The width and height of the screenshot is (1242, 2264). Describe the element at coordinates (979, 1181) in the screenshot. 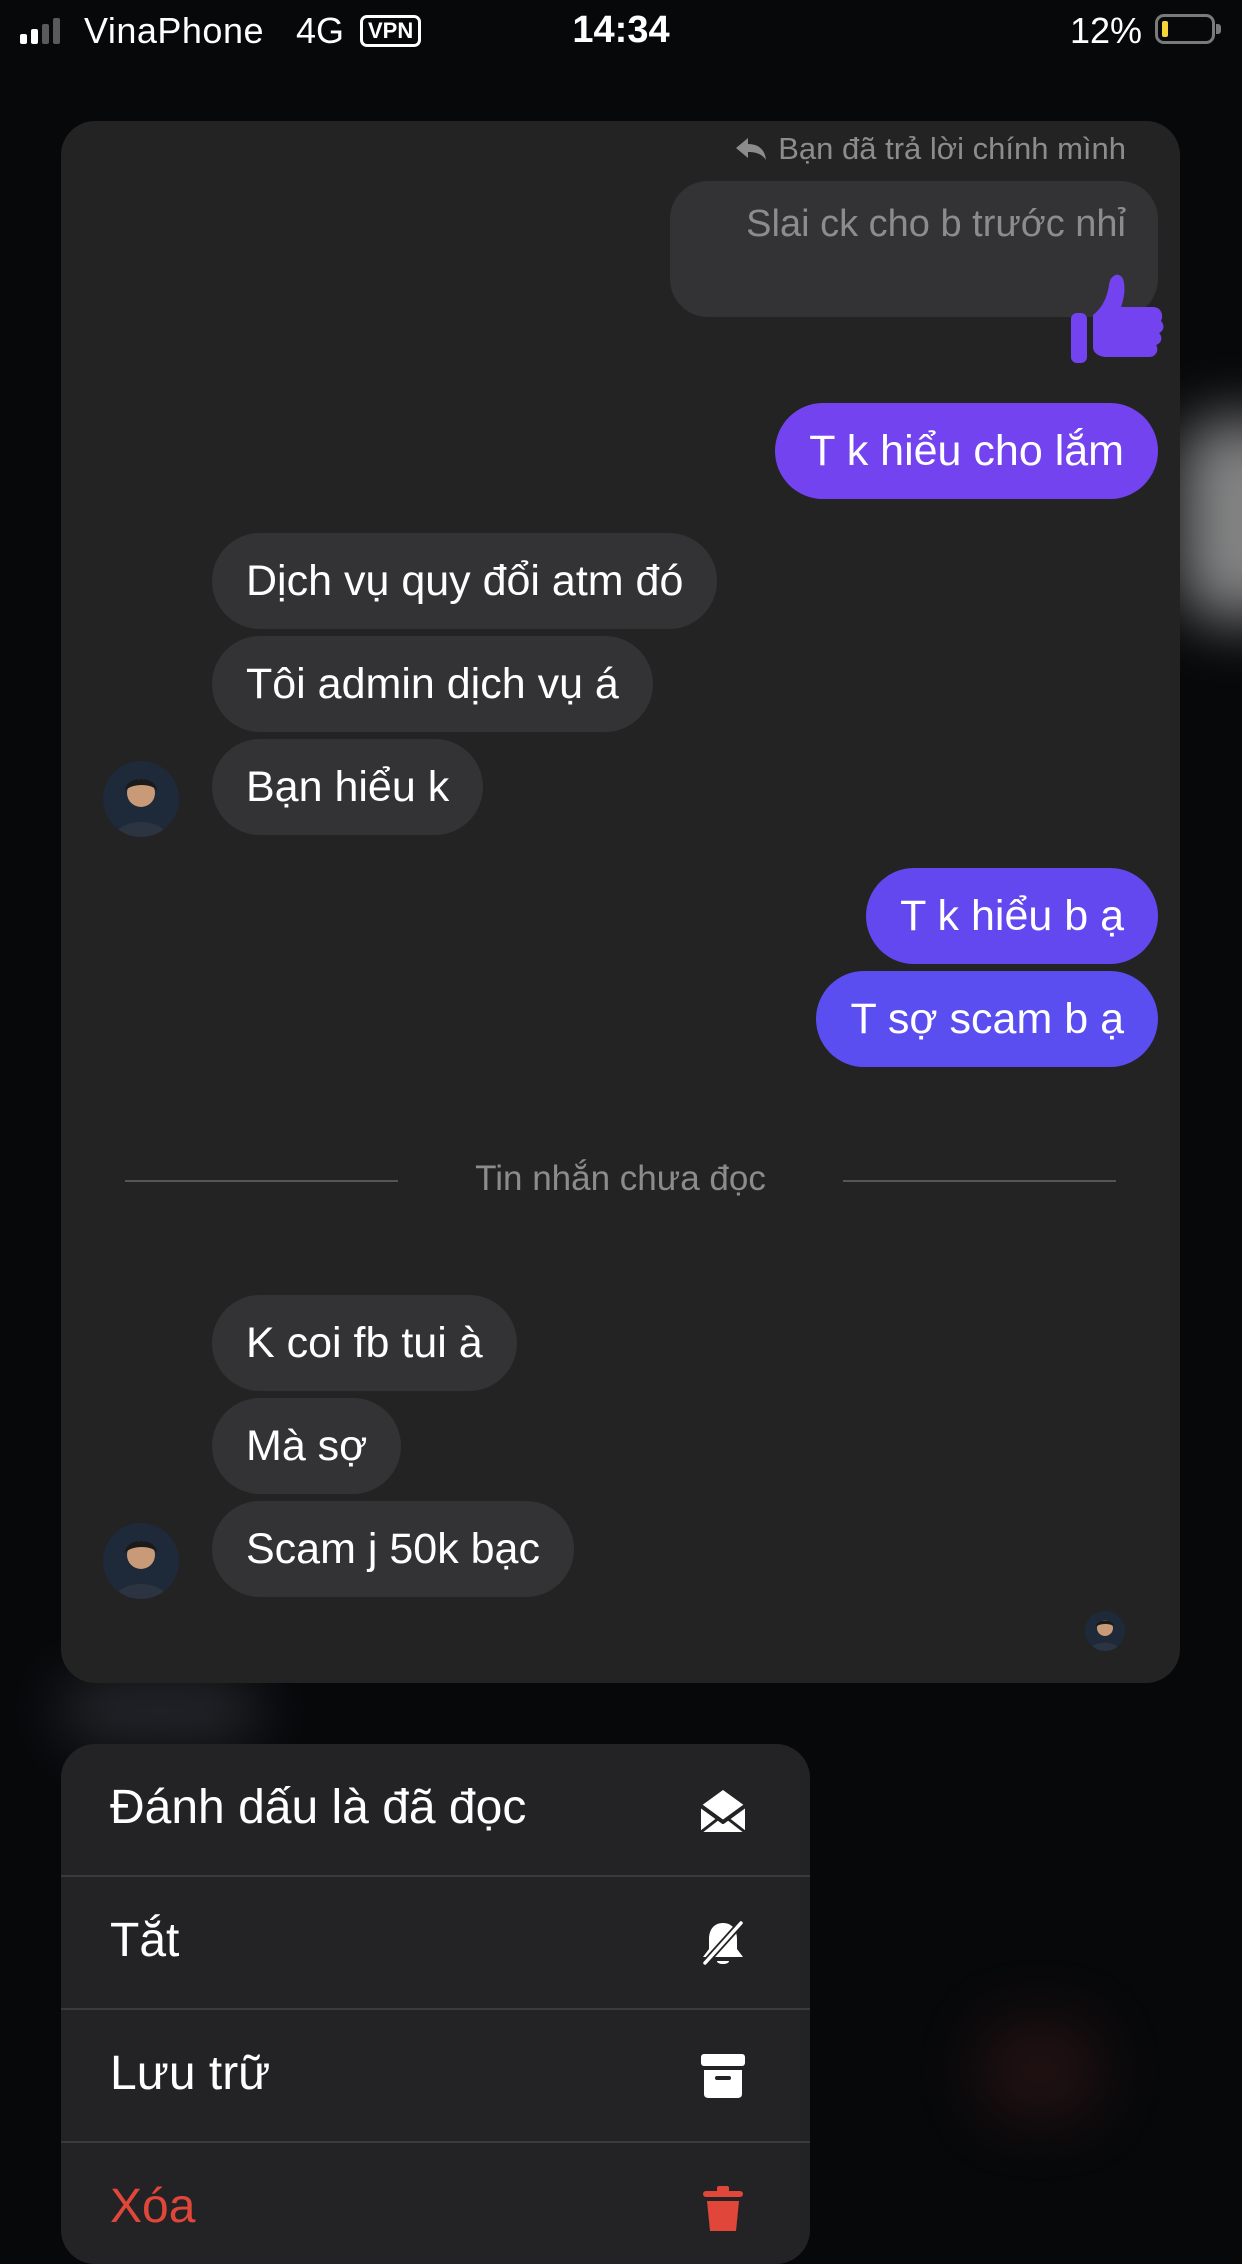

I see `unread-divider-line` at that location.